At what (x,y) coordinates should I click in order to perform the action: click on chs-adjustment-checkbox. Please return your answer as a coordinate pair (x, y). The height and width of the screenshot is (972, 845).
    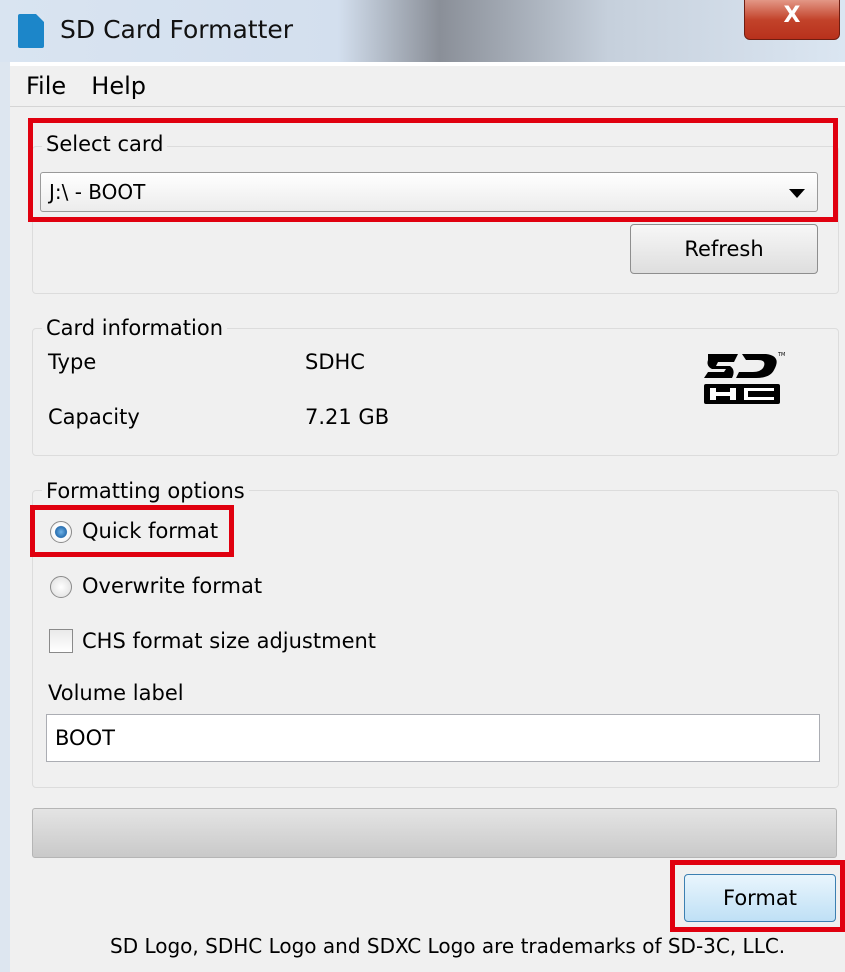
    Looking at the image, I should click on (61, 641).